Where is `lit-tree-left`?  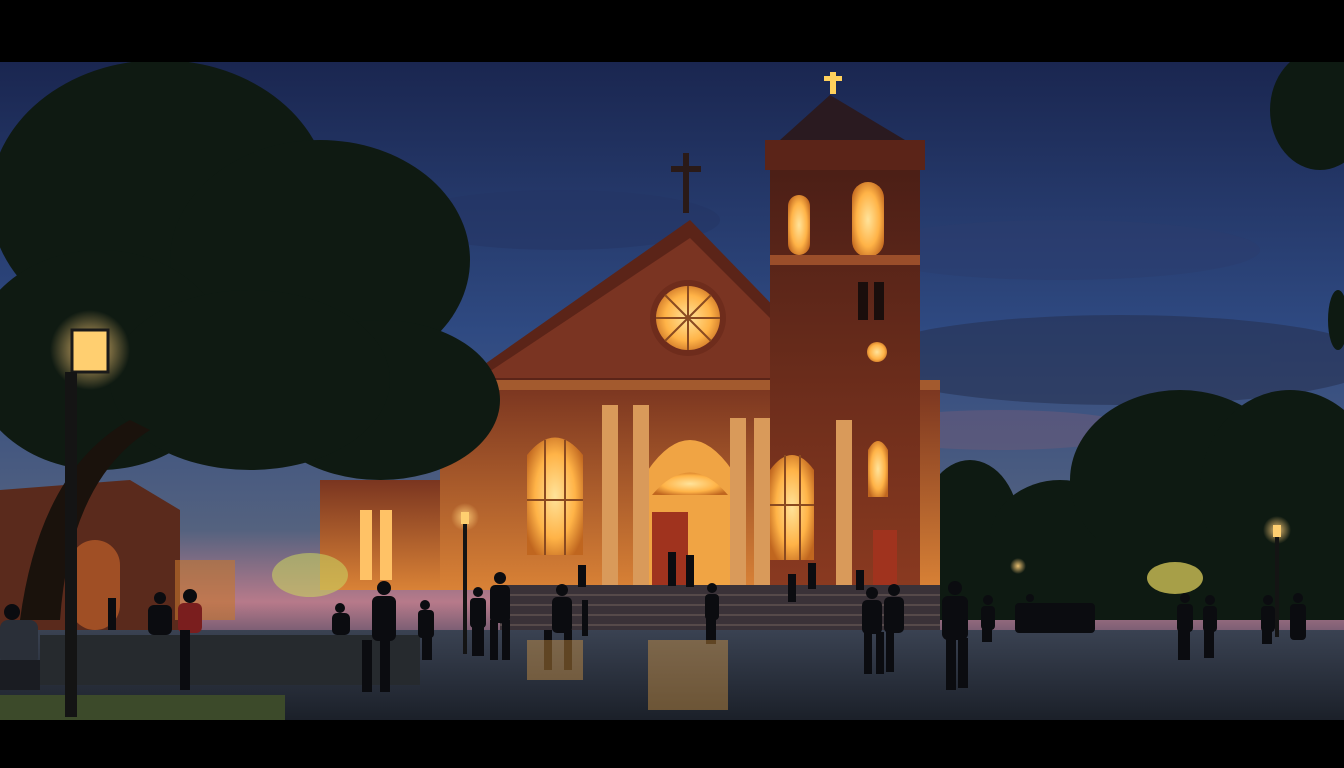
lit-tree-left is located at coordinates (310, 575).